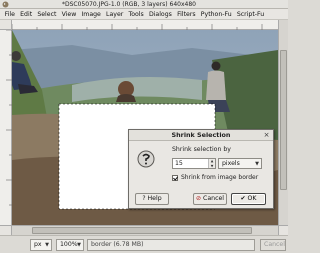  Describe the element at coordinates (6, 25) in the screenshot. I see `ruler-corner` at that location.